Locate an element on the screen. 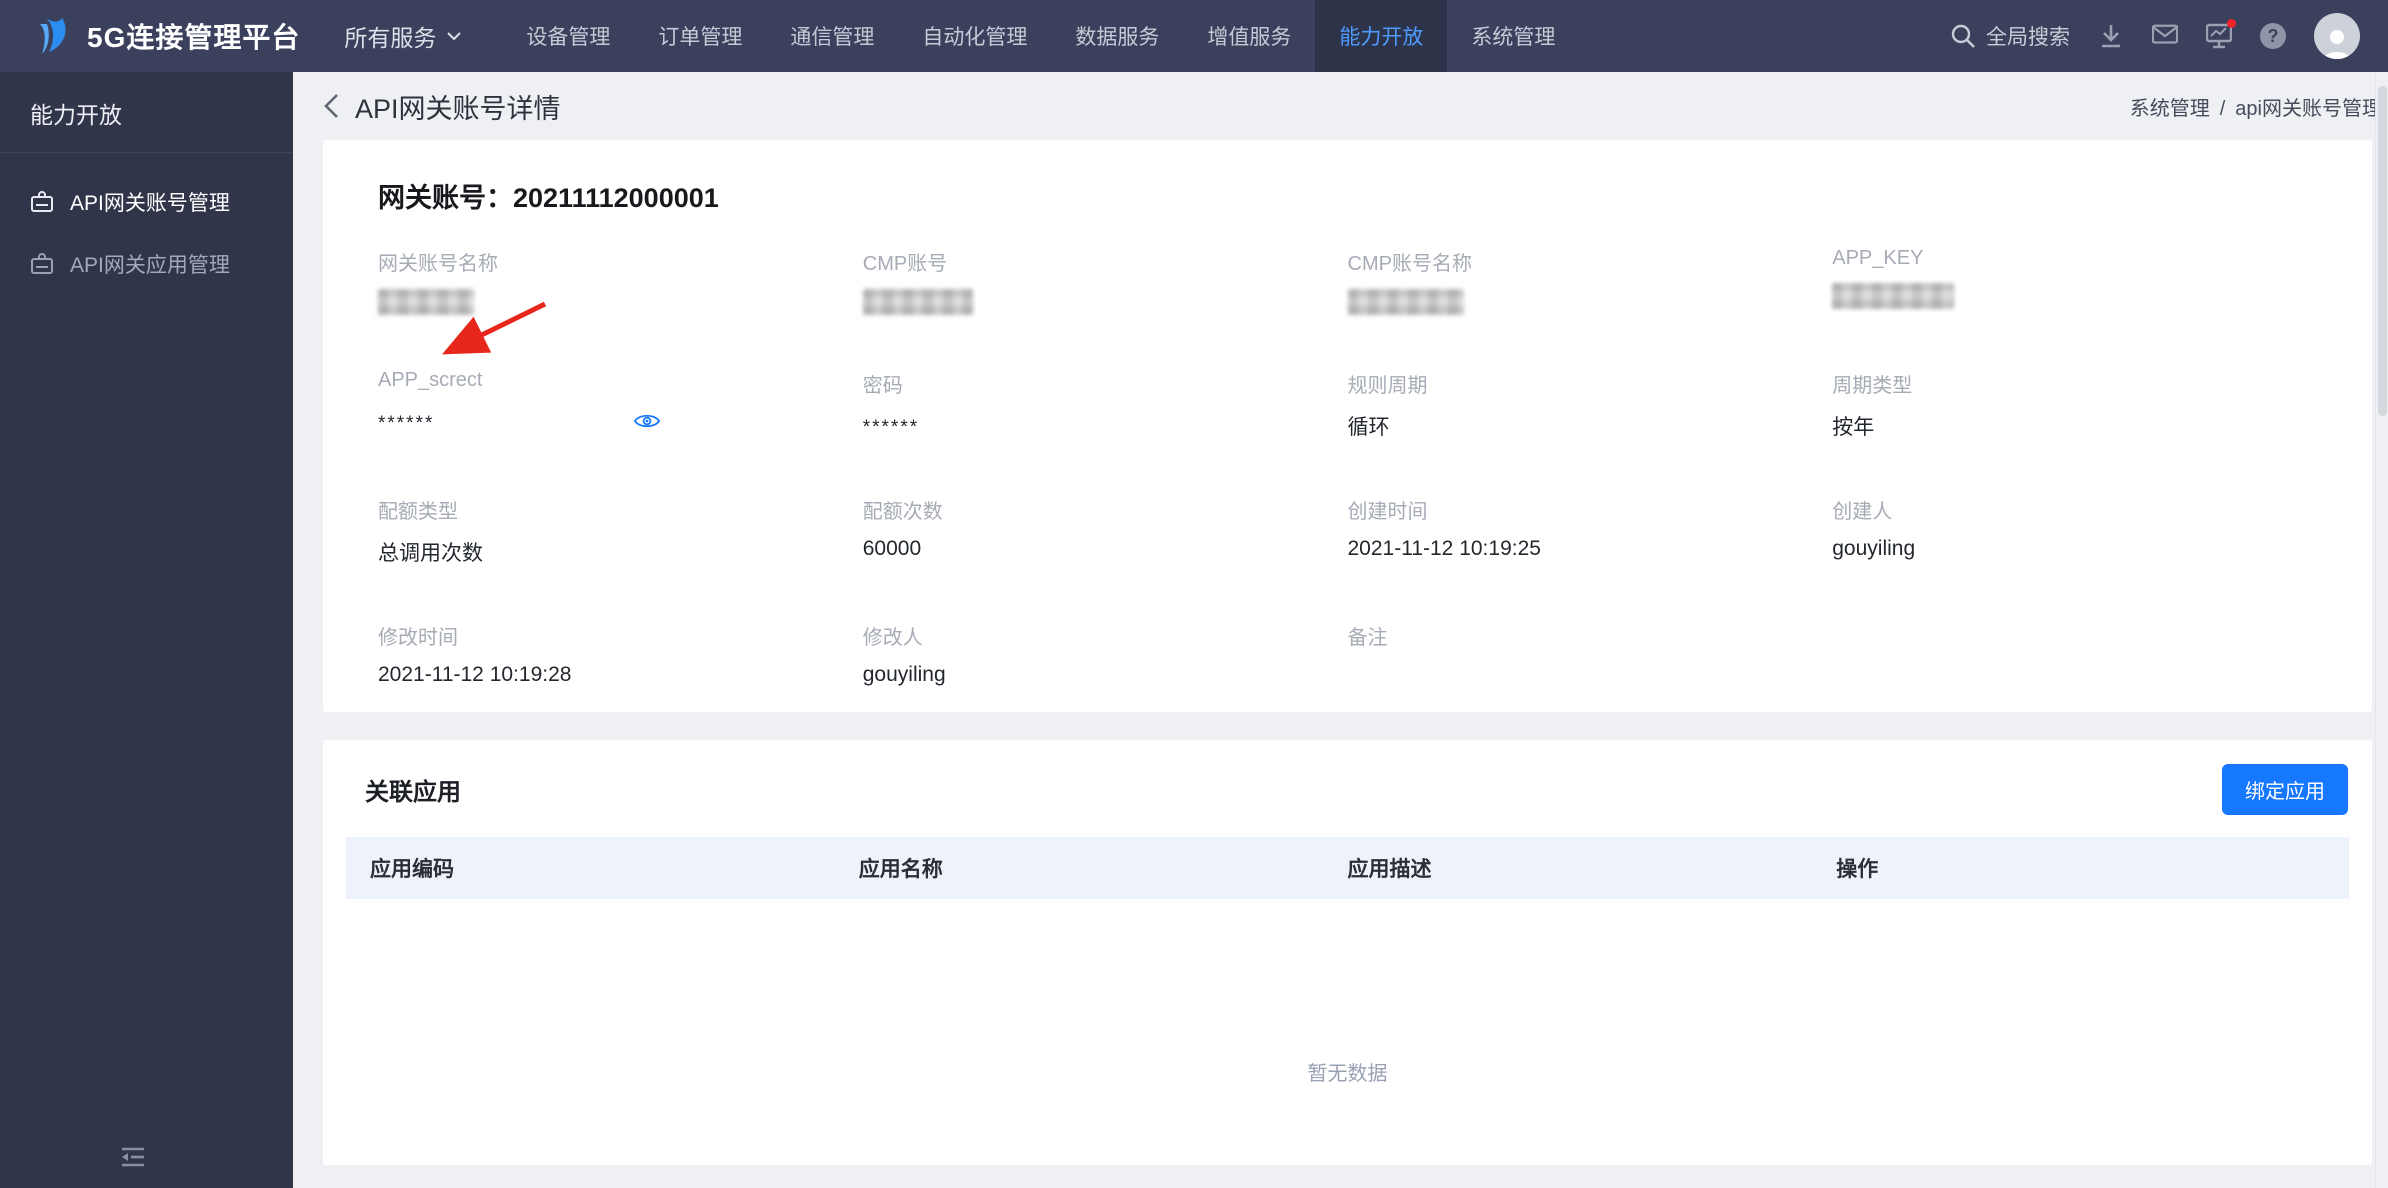 The height and width of the screenshot is (1188, 2388). collapse-sidebar-icon is located at coordinates (133, 1157).